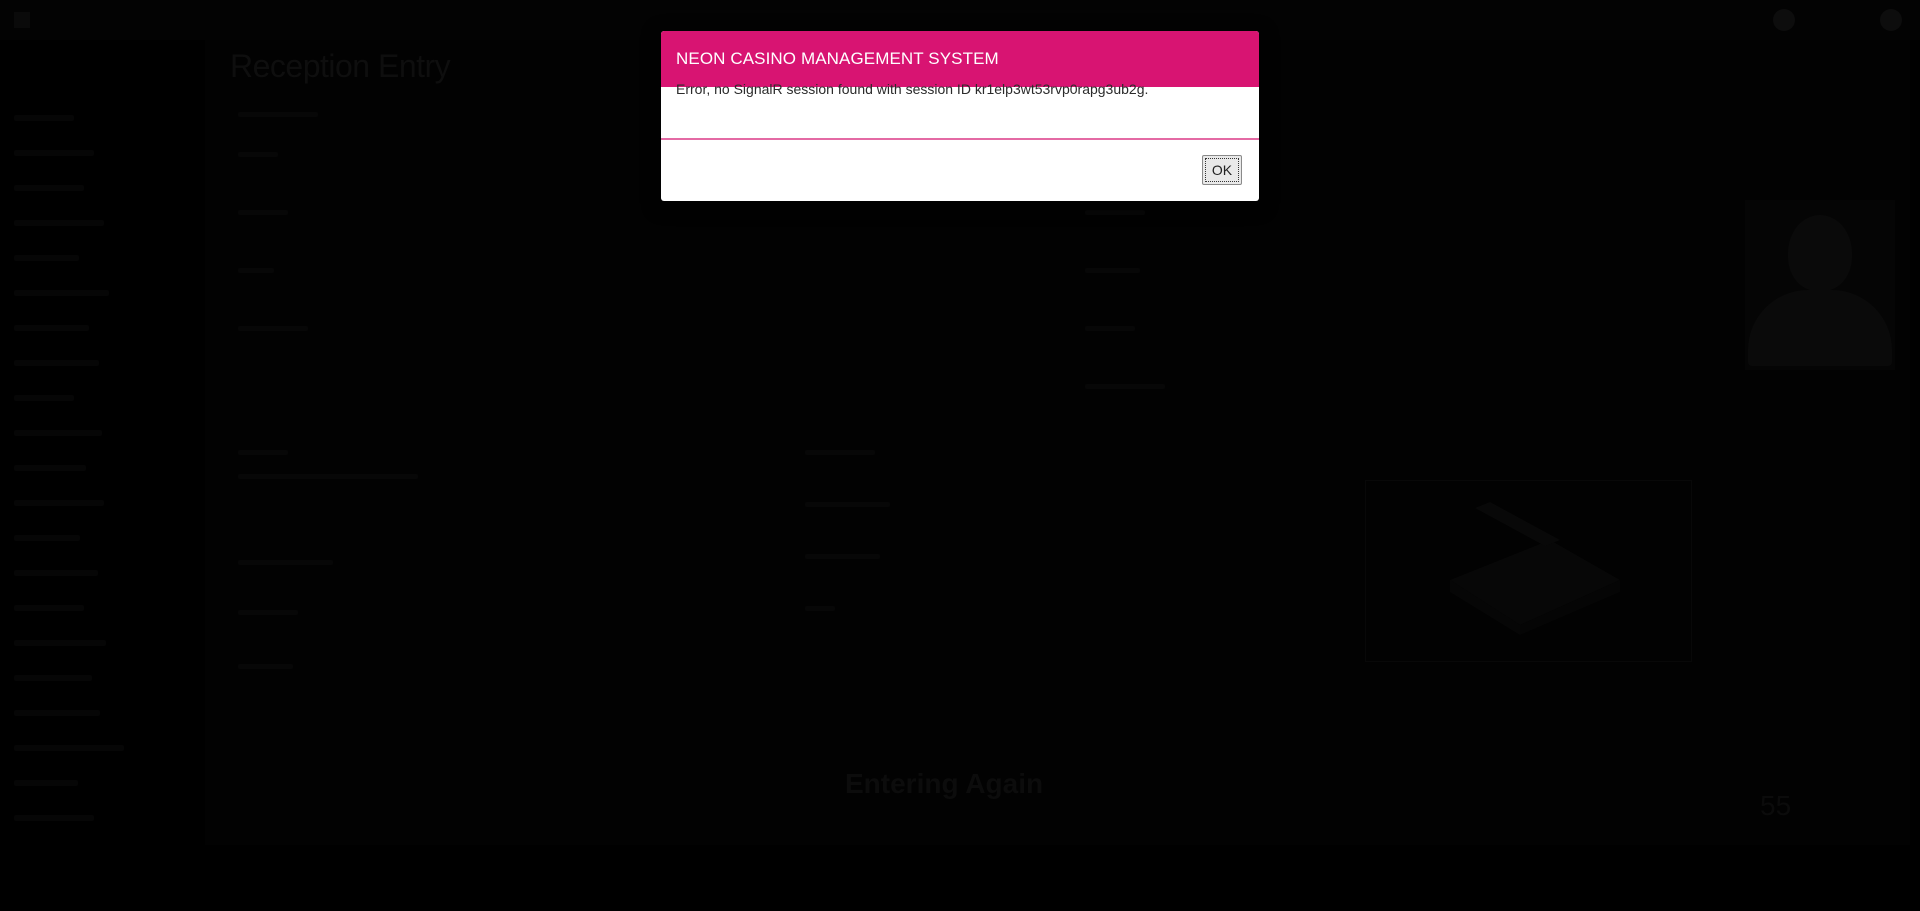  I want to click on dialog-header: NEON CASINO MANAGEMENT SYSTEM, so click(960, 59).